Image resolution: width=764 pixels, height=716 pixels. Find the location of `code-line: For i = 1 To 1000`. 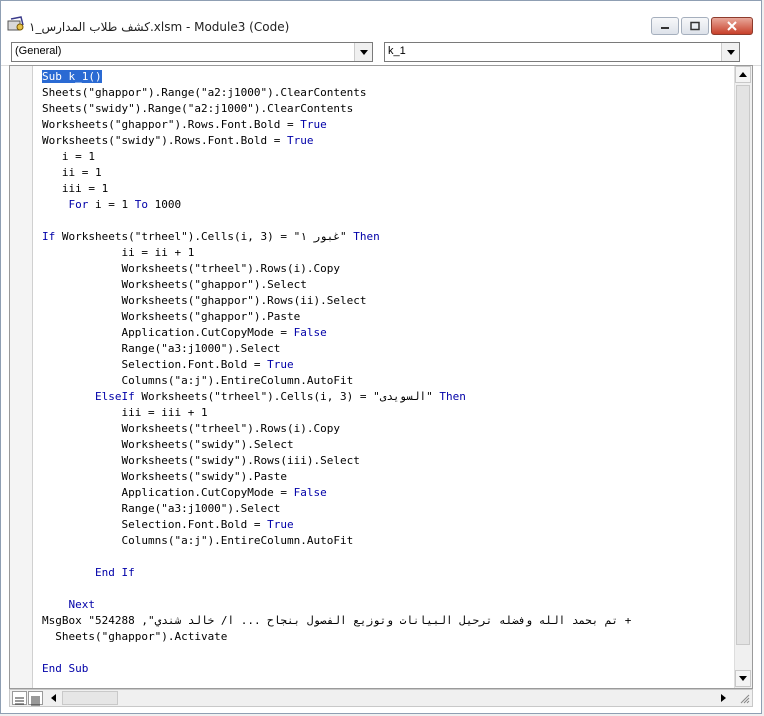

code-line: For i = 1 To 1000 is located at coordinates (387, 205).